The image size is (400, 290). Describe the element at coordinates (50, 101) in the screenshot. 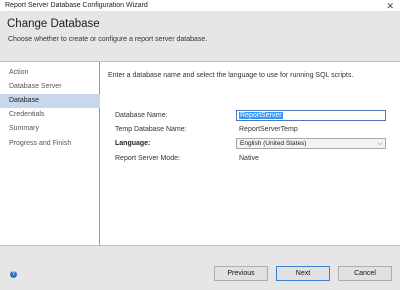

I see `sidebar-item-database: Database` at that location.